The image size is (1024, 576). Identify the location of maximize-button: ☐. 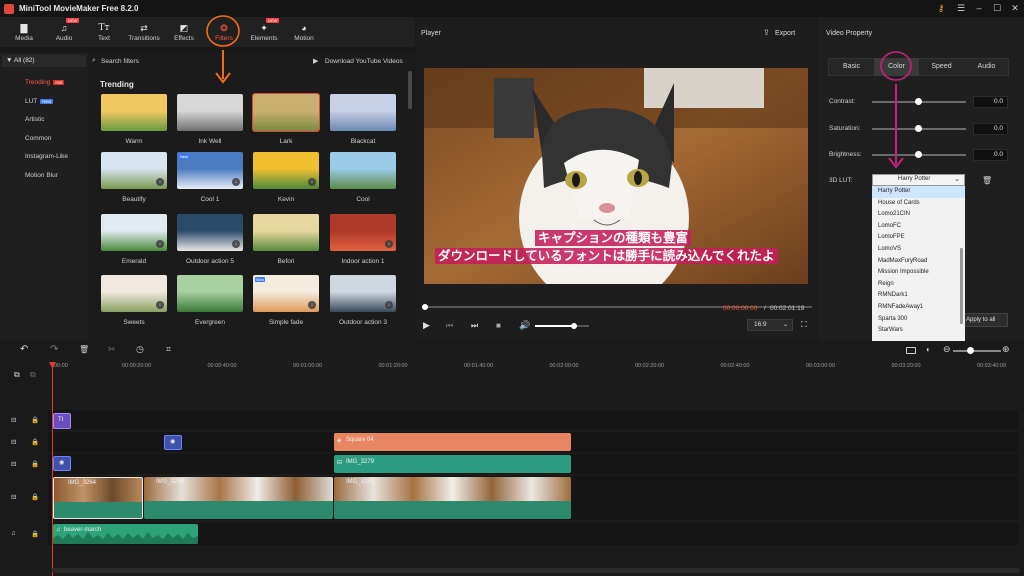
(997, 8).